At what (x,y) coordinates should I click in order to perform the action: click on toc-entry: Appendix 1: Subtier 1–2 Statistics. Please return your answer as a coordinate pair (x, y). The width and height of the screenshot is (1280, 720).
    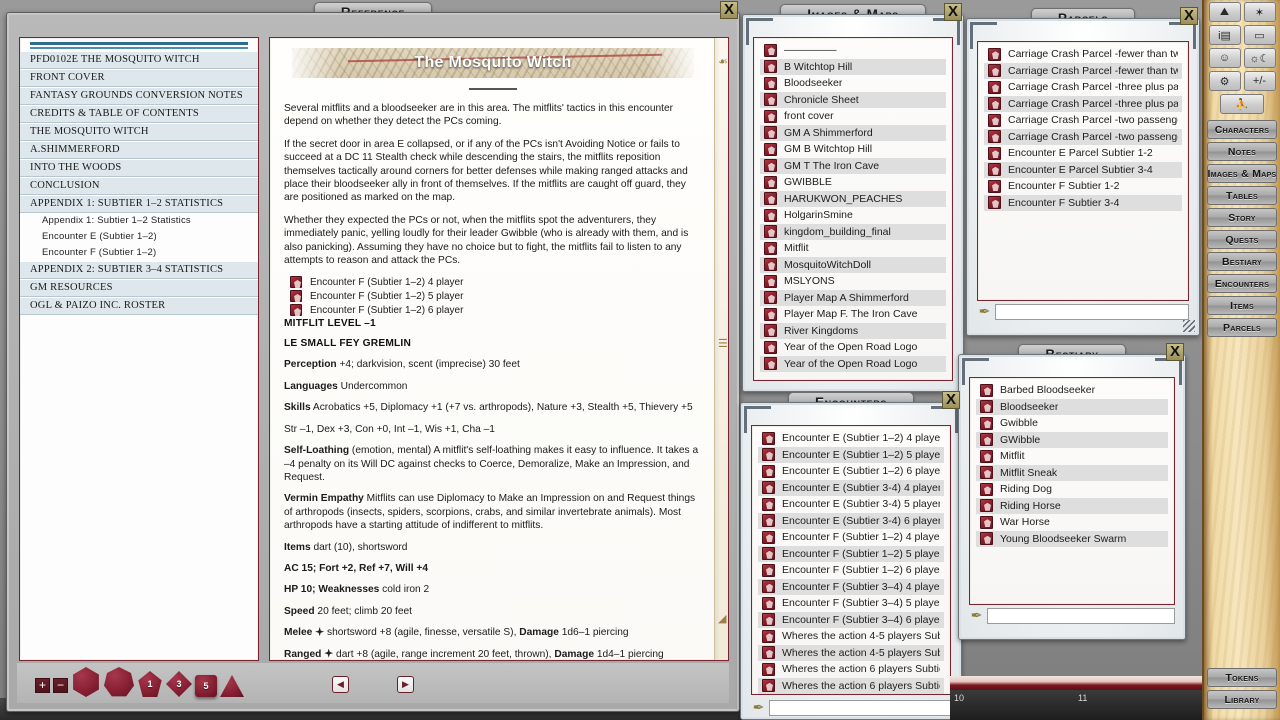
    Looking at the image, I should click on (139, 221).